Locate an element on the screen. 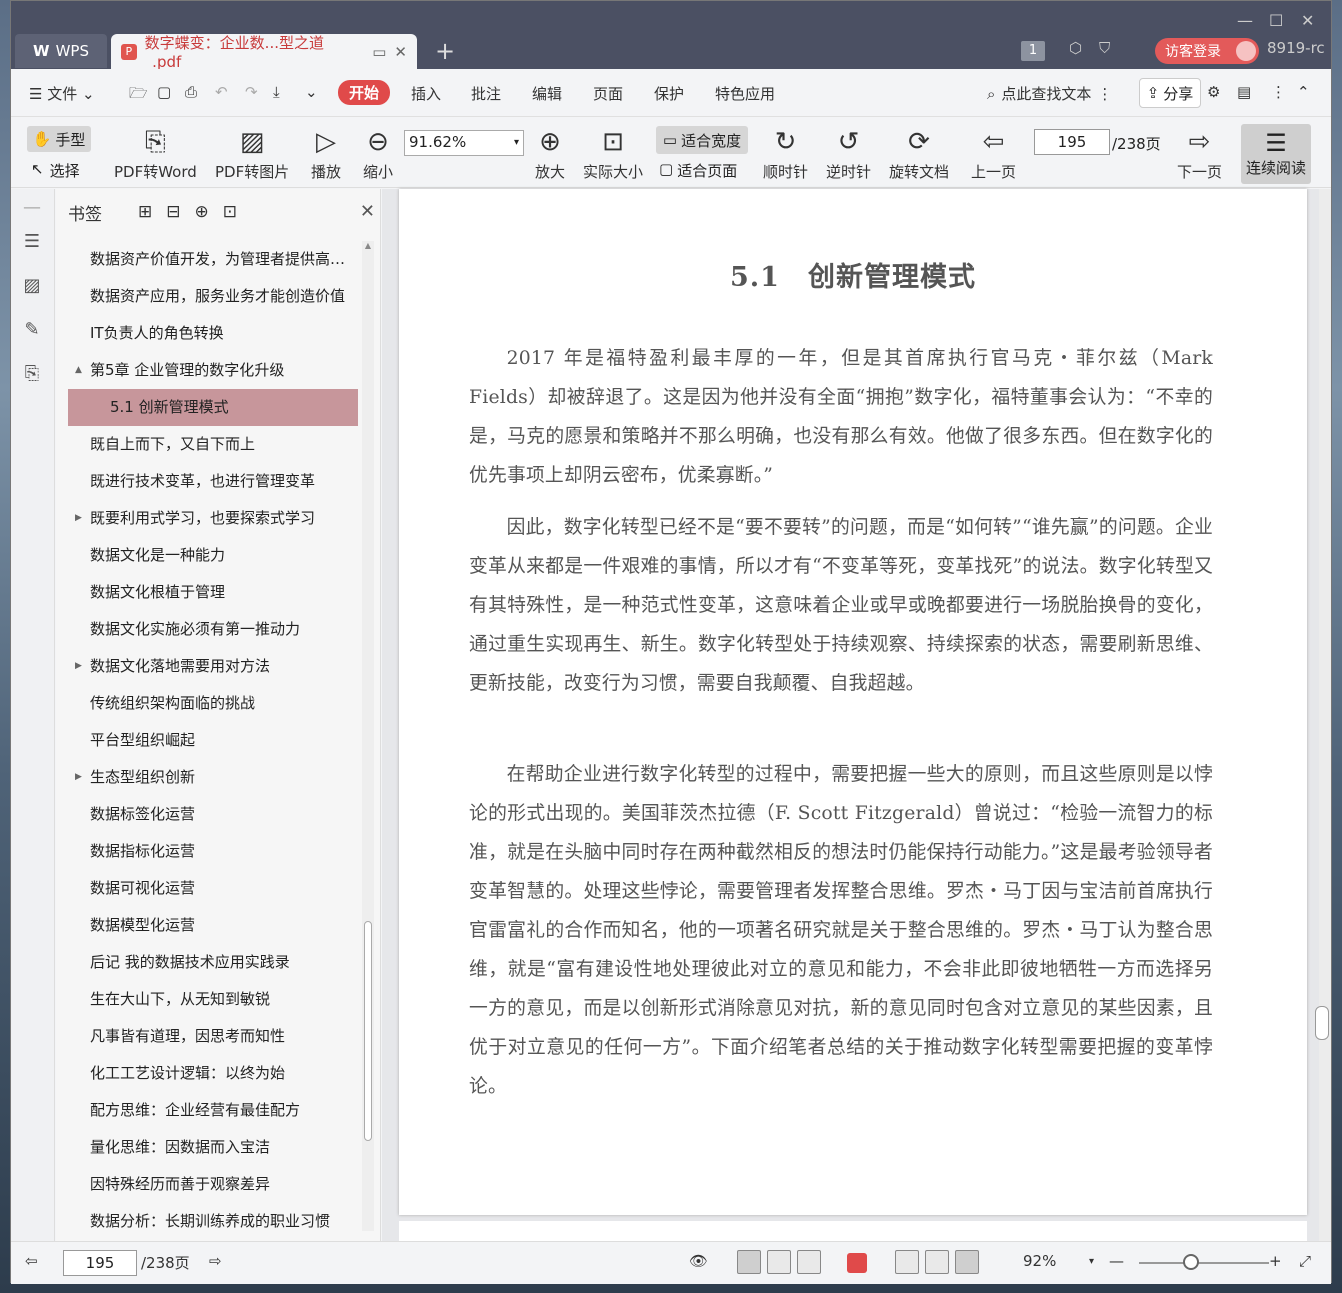 Image resolution: width=1342 pixels, height=1293 pixels. bookmark-item: 既自上而下，又自下而上 is located at coordinates (213, 444).